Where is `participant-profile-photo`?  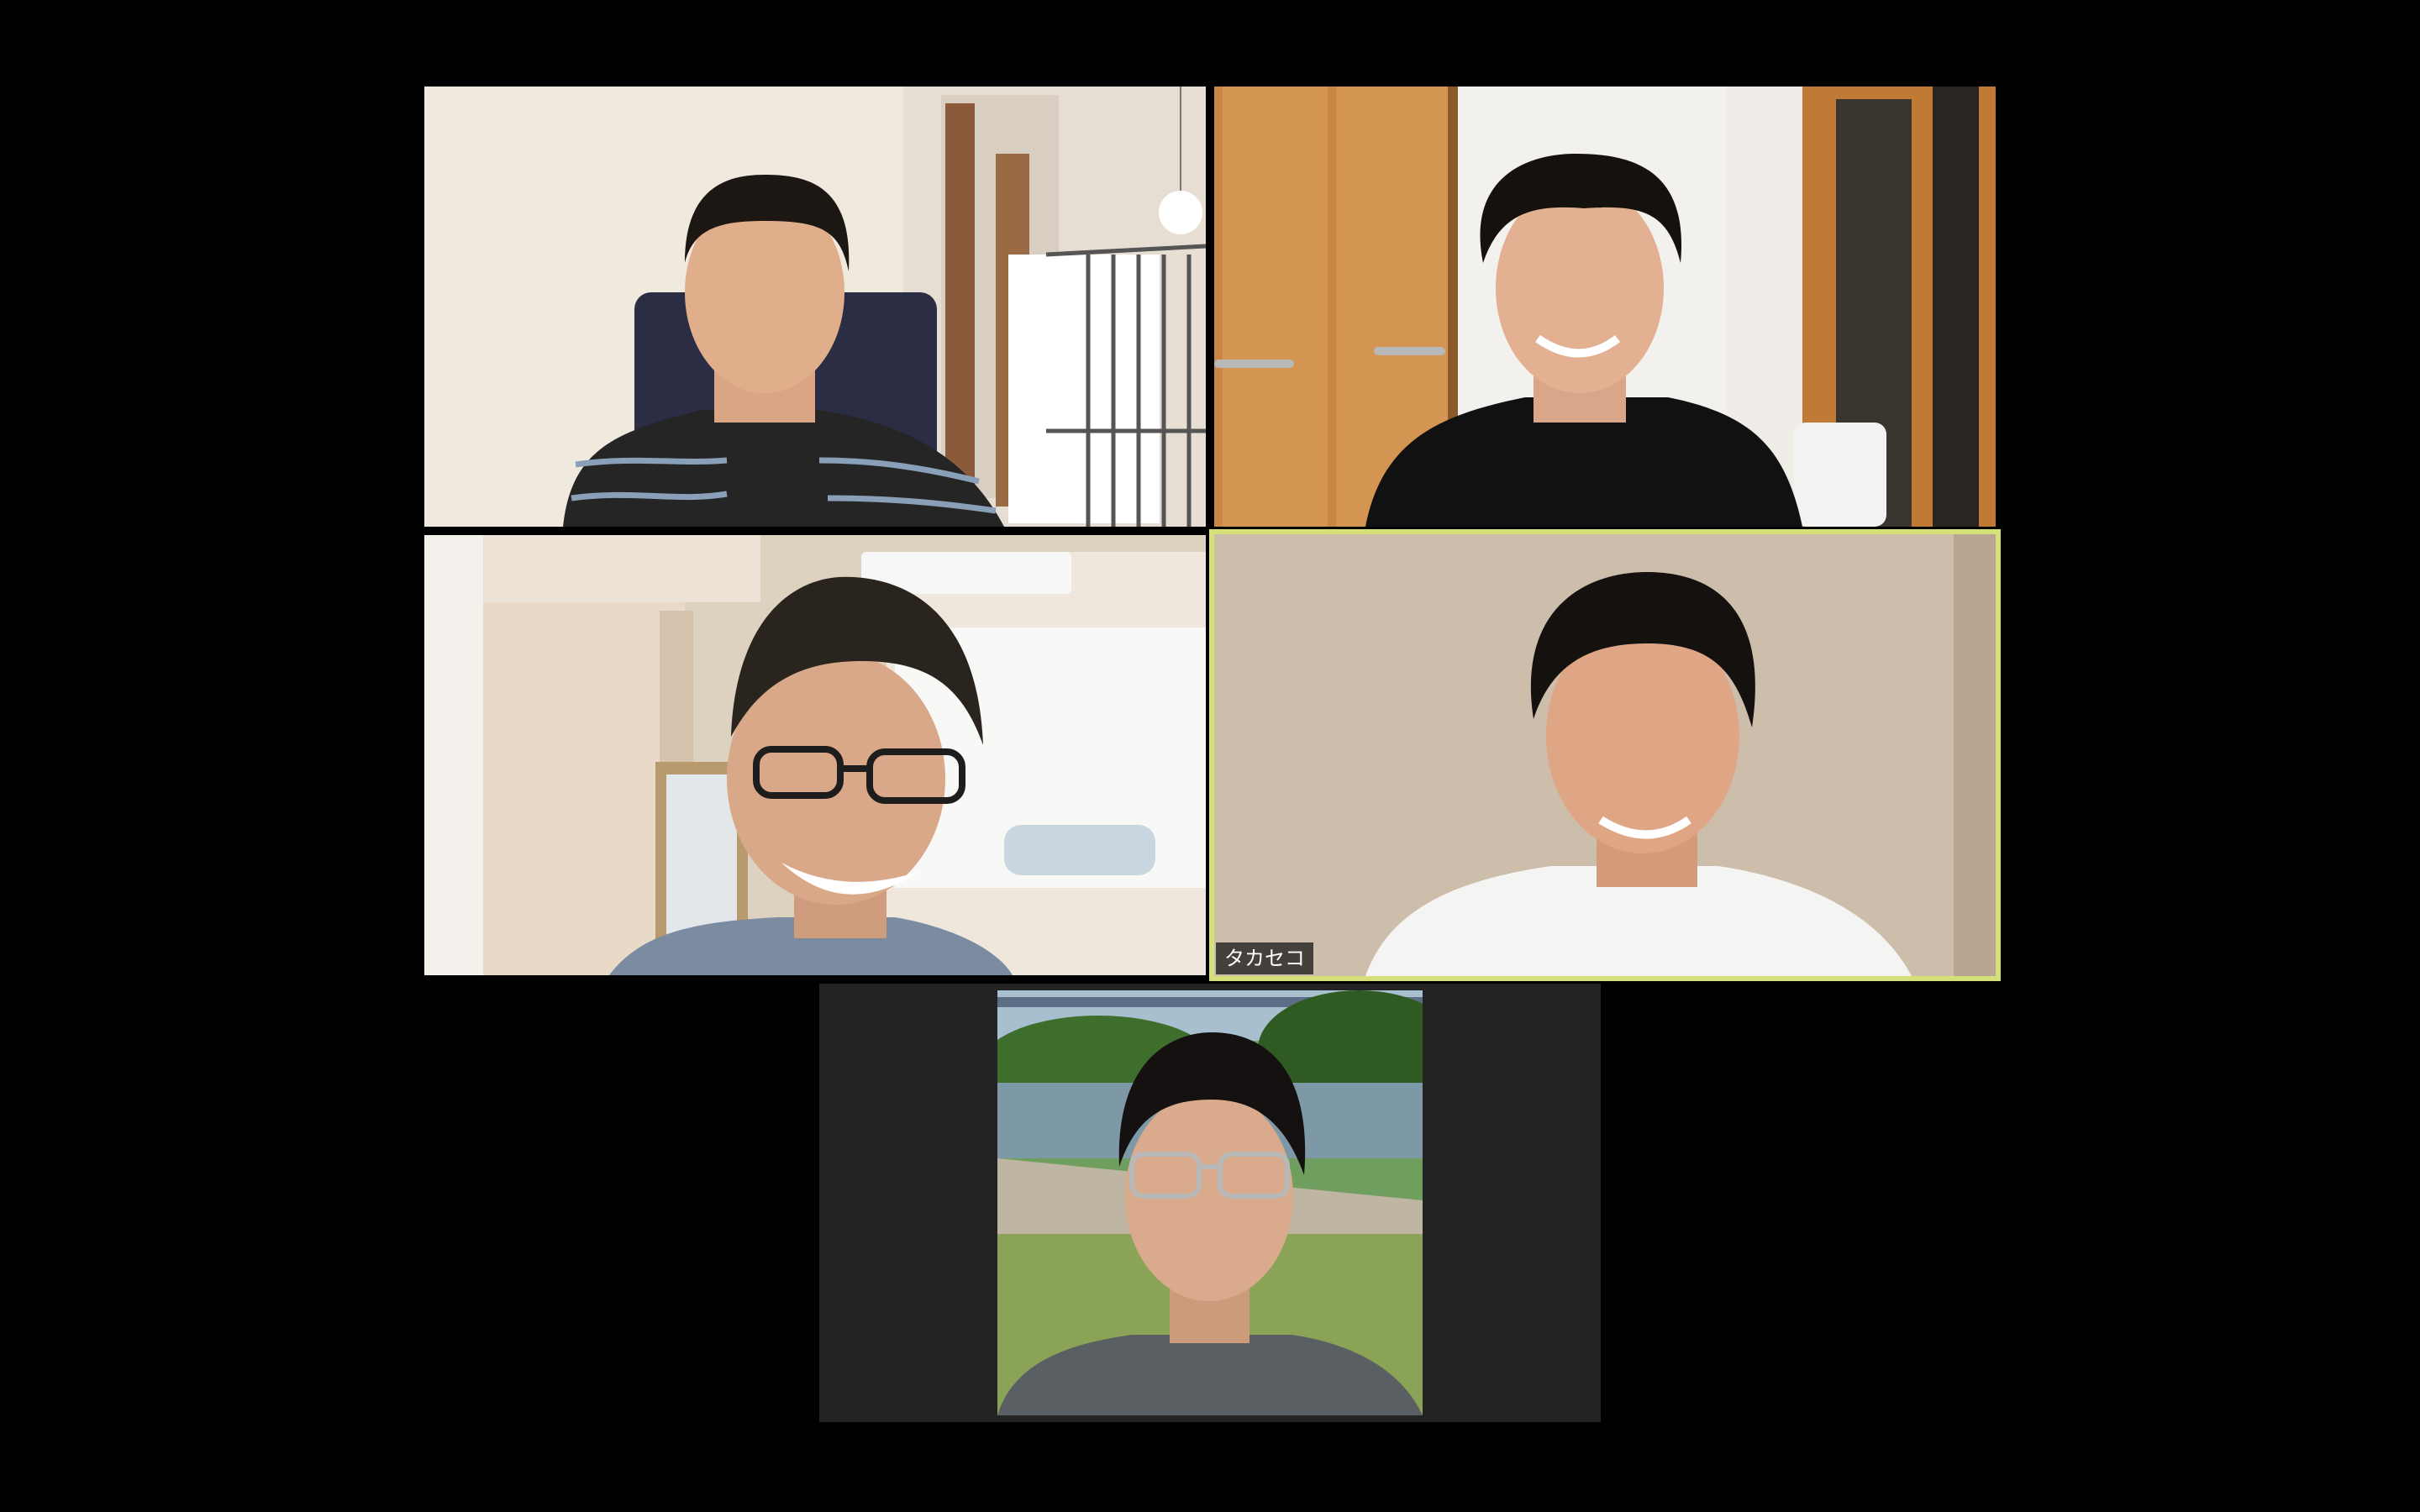 participant-profile-photo is located at coordinates (1210, 1202).